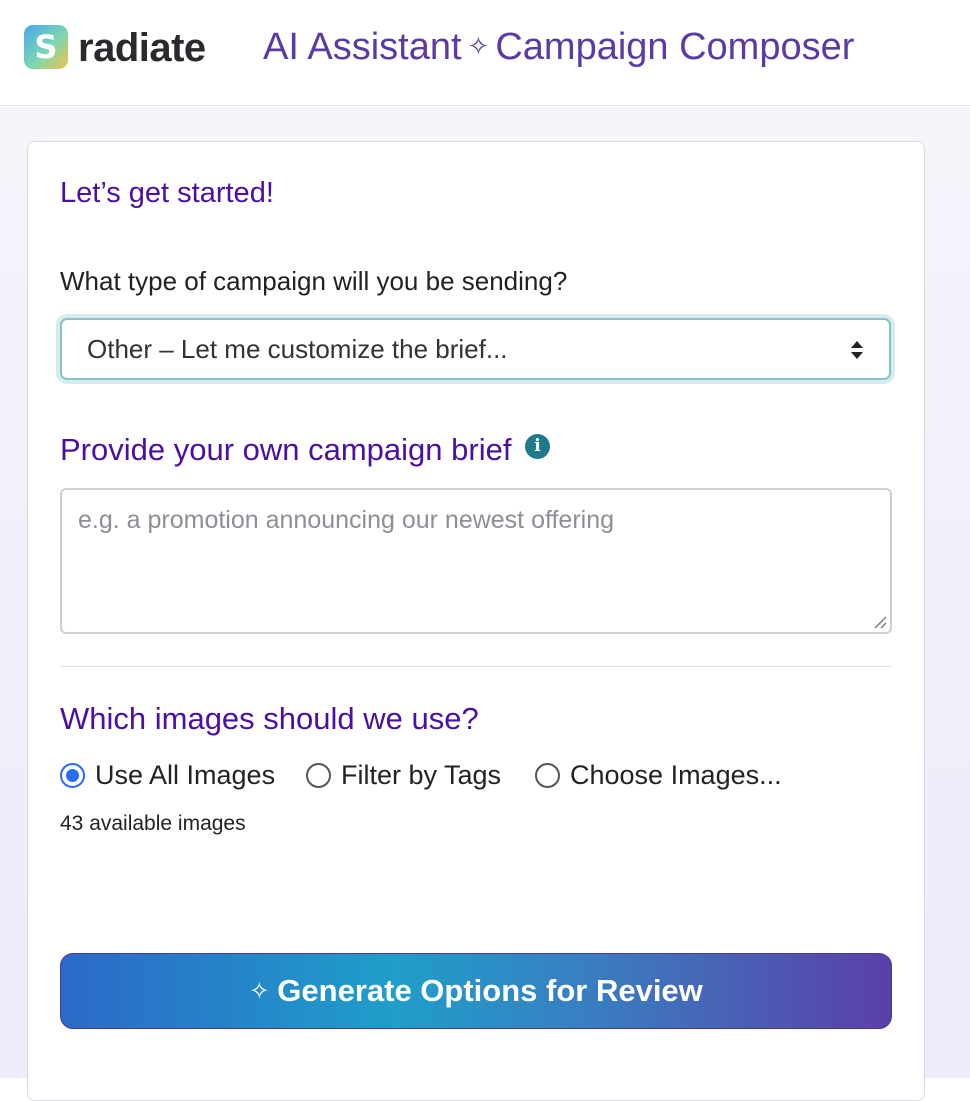 The height and width of the screenshot is (1101, 970). What do you see at coordinates (153, 823) in the screenshot?
I see `available-images-count: 43 available images` at bounding box center [153, 823].